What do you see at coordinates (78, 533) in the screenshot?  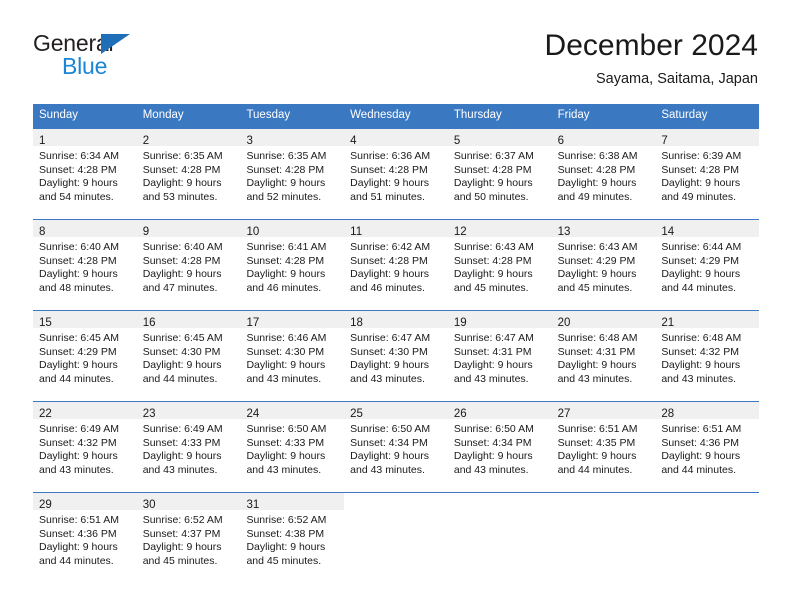 I see `sunset-text: Sunset: 4:36 PM` at bounding box center [78, 533].